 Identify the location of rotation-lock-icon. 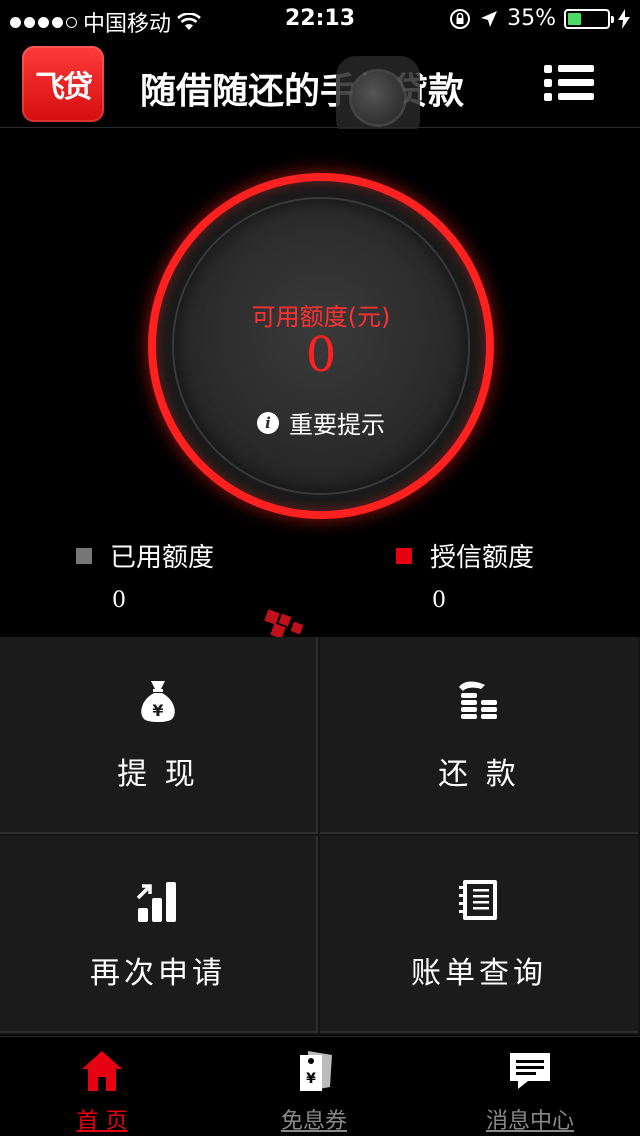
(460, 18).